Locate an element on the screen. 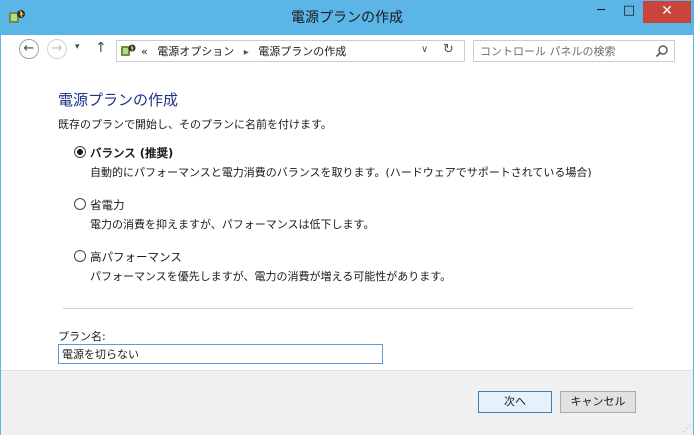 This screenshot has width=694, height=435. close-button: ✕ is located at coordinates (667, 12).